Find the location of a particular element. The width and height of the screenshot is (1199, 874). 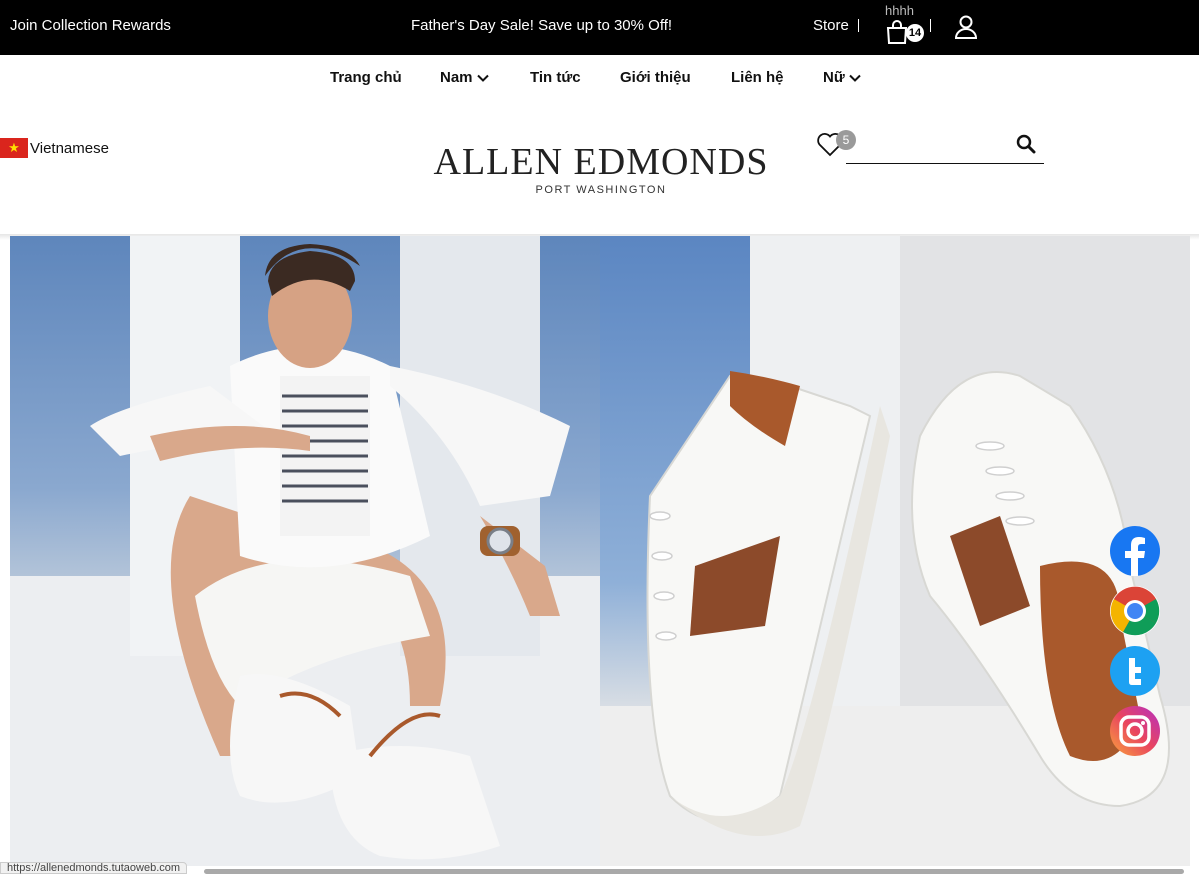

user-icon is located at coordinates (966, 27).